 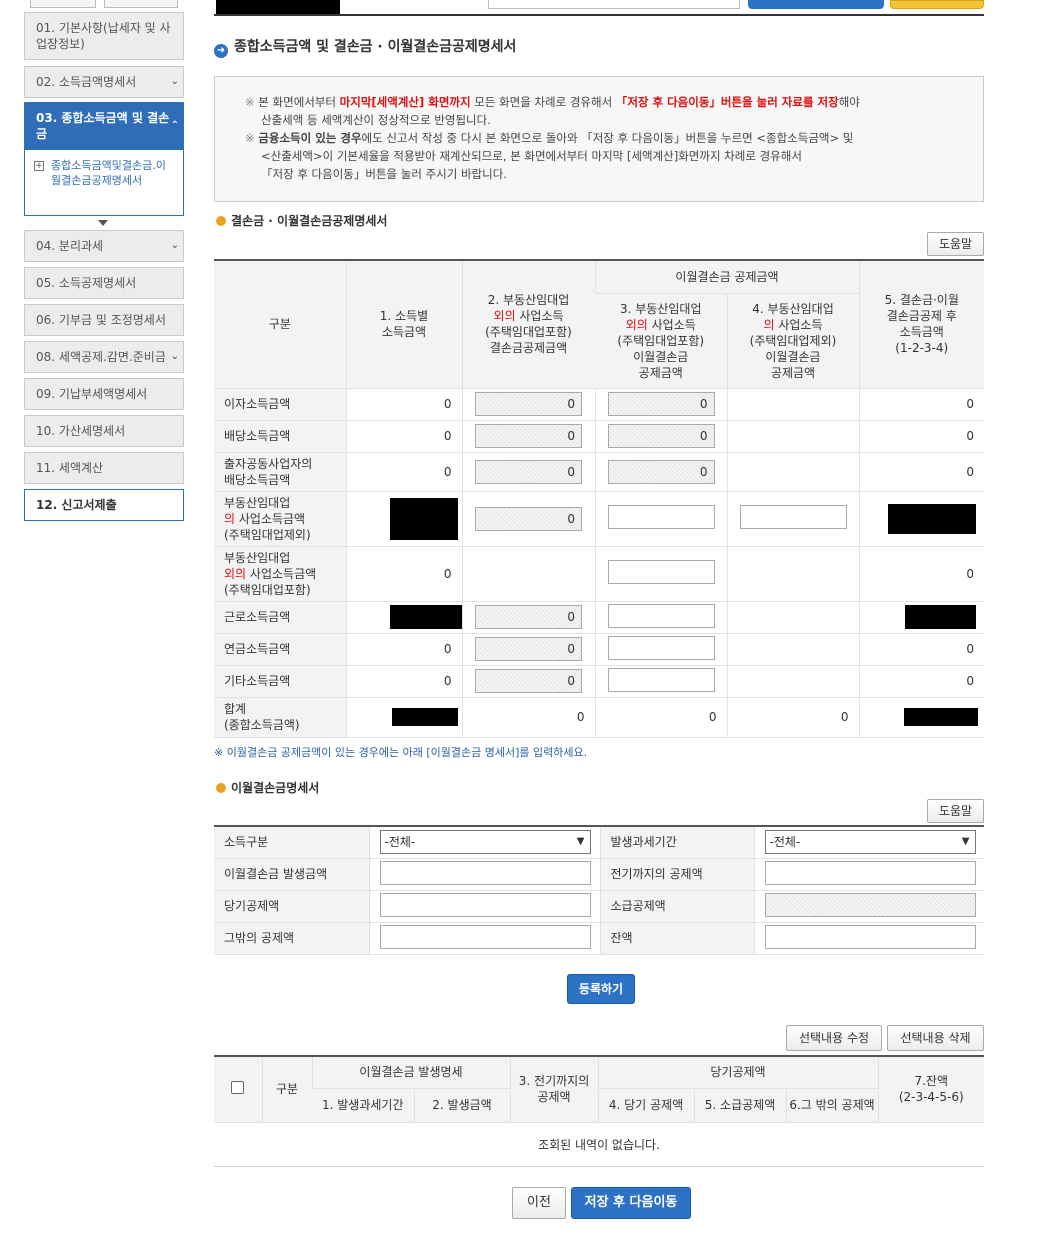 What do you see at coordinates (870, 872) in the screenshot?
I see `prev-deduct-input` at bounding box center [870, 872].